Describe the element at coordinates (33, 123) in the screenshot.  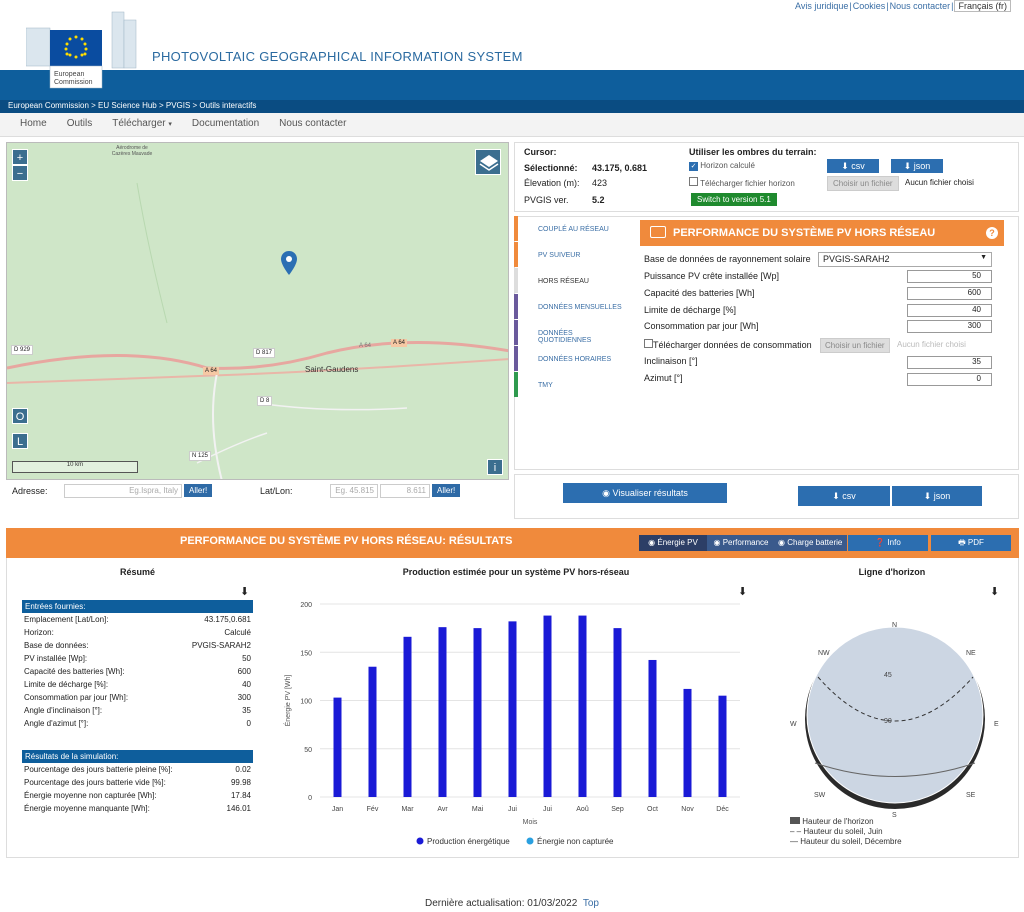
I see `nav-home: Home` at that location.